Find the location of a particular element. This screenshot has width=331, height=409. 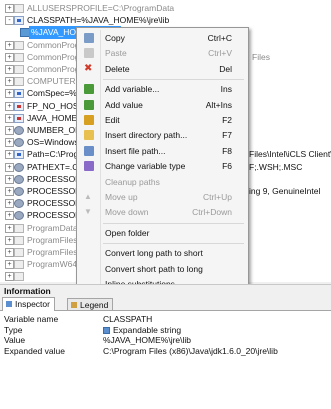

menu-item-insert-directory-path: Insert directory path... F7 is located at coordinates (162, 135).